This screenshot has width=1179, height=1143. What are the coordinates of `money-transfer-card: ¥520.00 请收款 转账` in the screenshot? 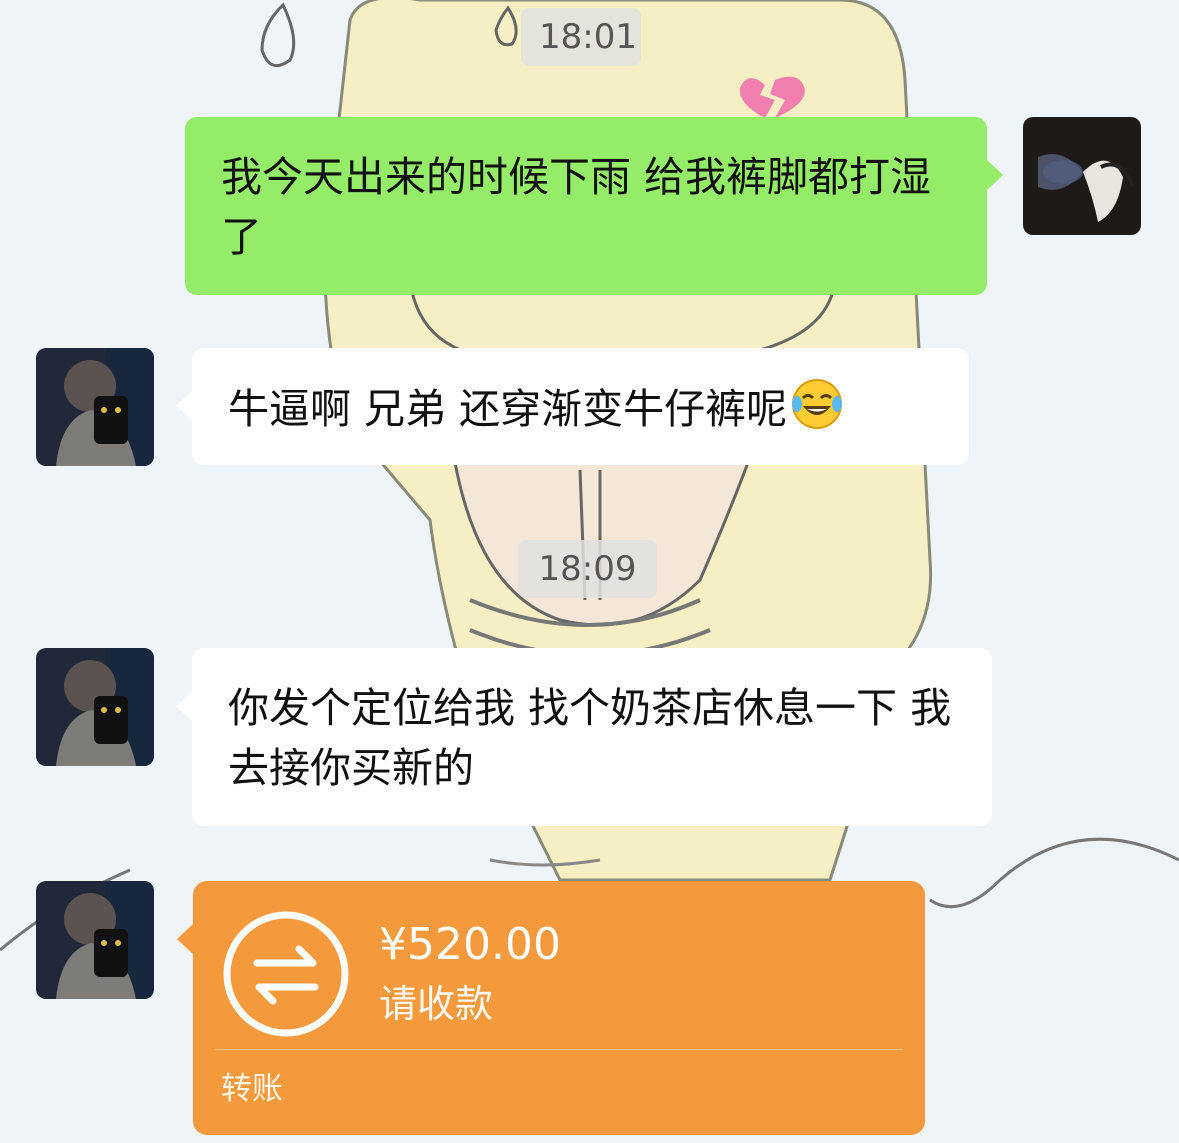 It's located at (551, 1008).